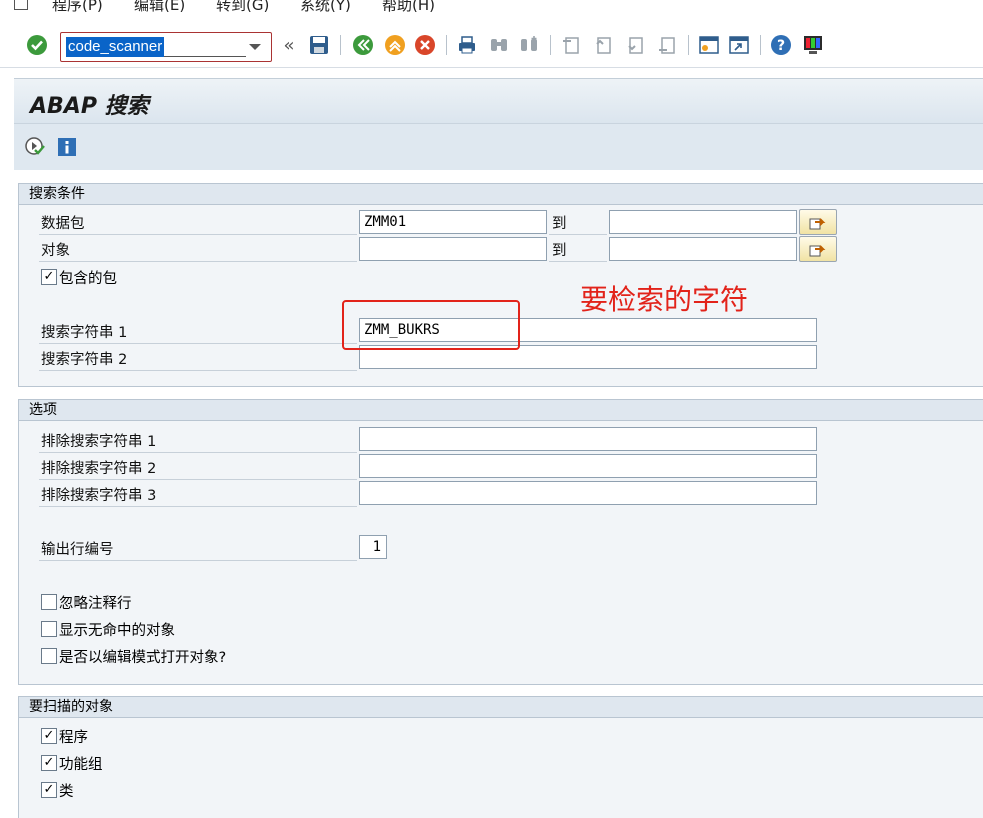 Image resolution: width=983 pixels, height=818 pixels. What do you see at coordinates (49, 656) in the screenshot?
I see `edit-mode-checkbox` at bounding box center [49, 656].